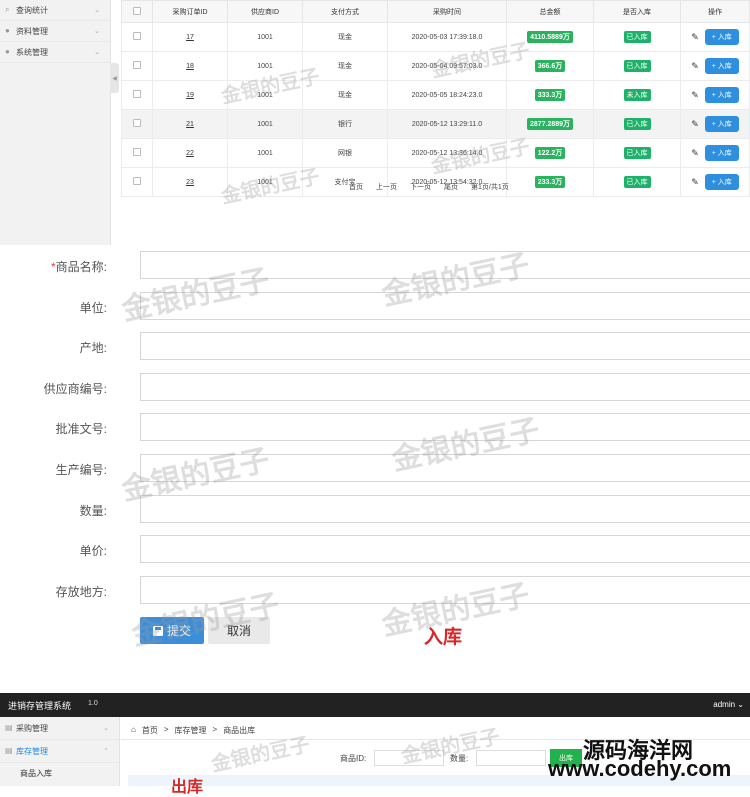 Image resolution: width=750 pixels, height=797 pixels. What do you see at coordinates (345, 124) in the screenshot?
I see `payment-method-cell: 银行` at bounding box center [345, 124].